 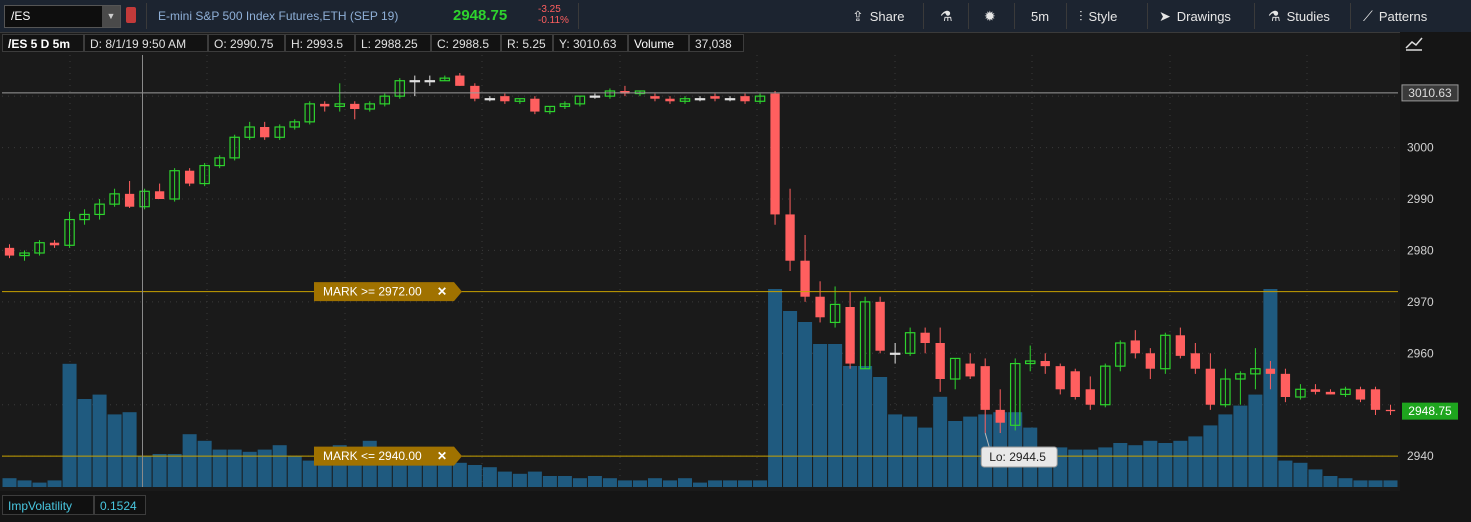 What do you see at coordinates (1414, 43) in the screenshot?
I see `auto-scale-icon` at bounding box center [1414, 43].